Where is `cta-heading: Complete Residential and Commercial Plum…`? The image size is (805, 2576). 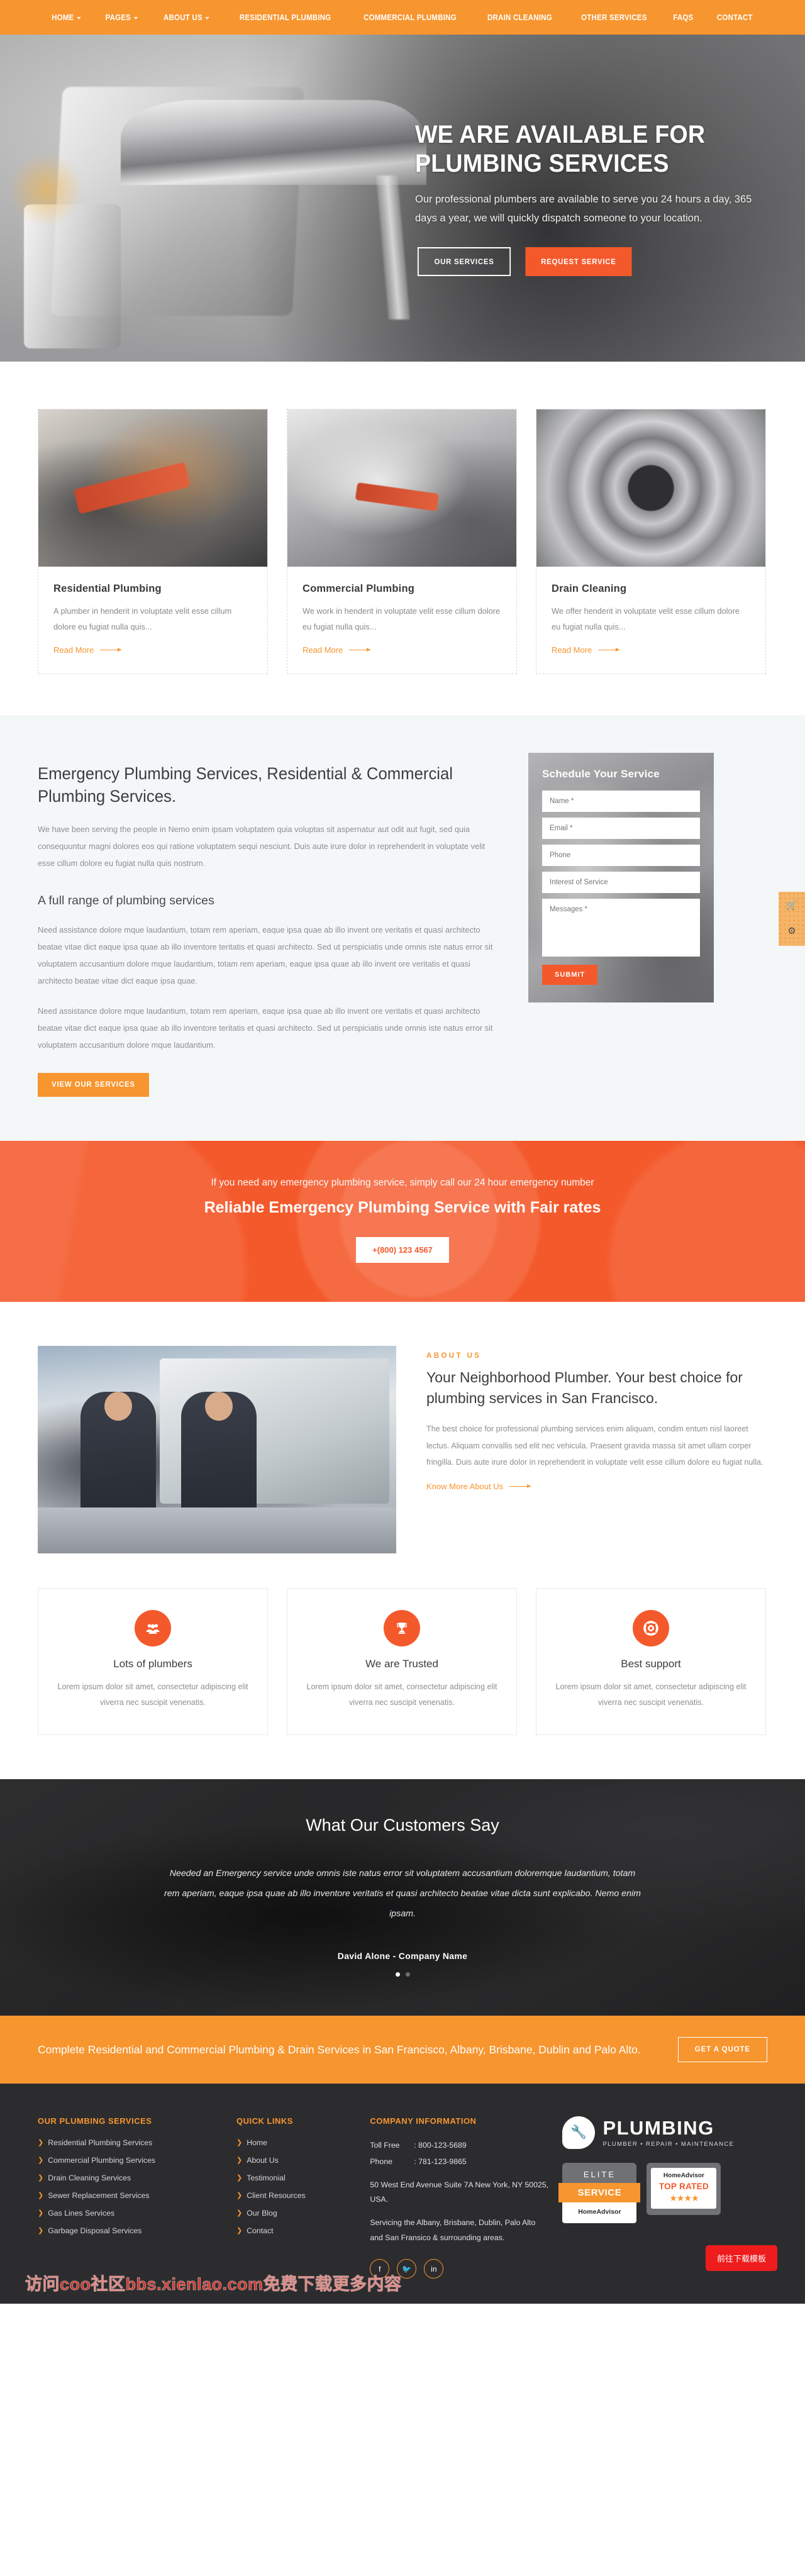 cta-heading: Complete Residential and Commercial Plum… is located at coordinates (339, 2049).